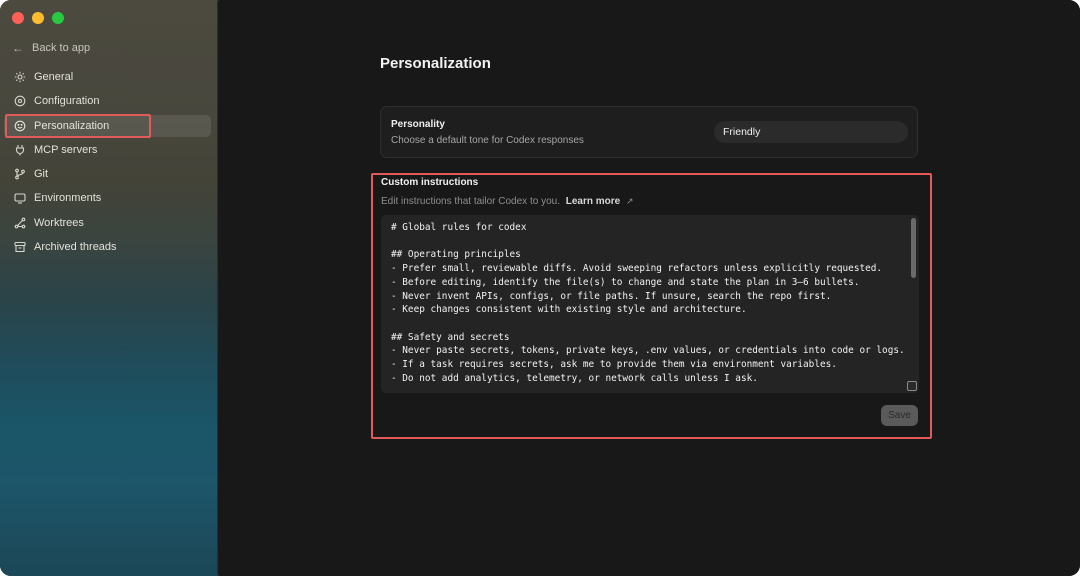 Image resolution: width=1080 pixels, height=576 pixels. Describe the element at coordinates (20, 150) in the screenshot. I see `plug-icon` at that location.